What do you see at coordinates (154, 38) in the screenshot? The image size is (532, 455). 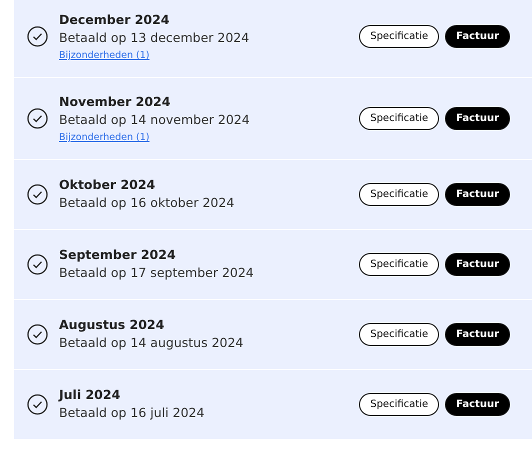 I see `payment-status: Betaald op 13 december 2024` at bounding box center [154, 38].